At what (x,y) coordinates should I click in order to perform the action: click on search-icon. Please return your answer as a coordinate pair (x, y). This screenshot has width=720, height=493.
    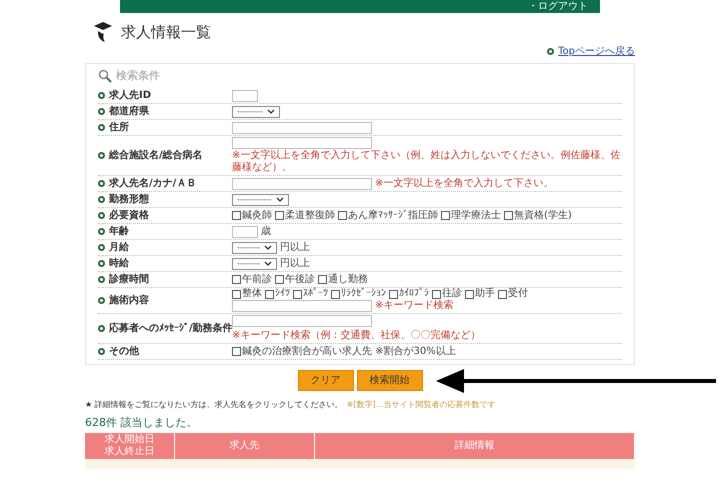
    Looking at the image, I should click on (105, 75).